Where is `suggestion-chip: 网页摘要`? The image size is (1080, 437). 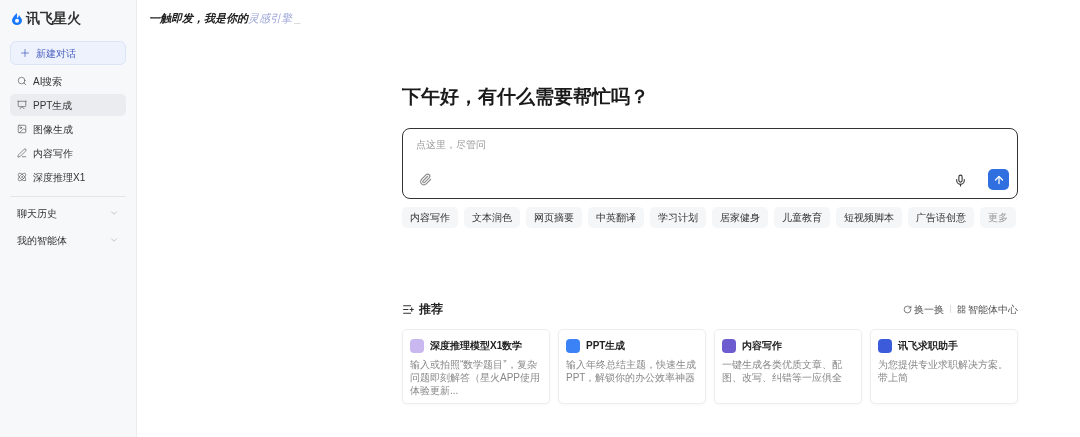
suggestion-chip: 网页摘要 is located at coordinates (554, 217).